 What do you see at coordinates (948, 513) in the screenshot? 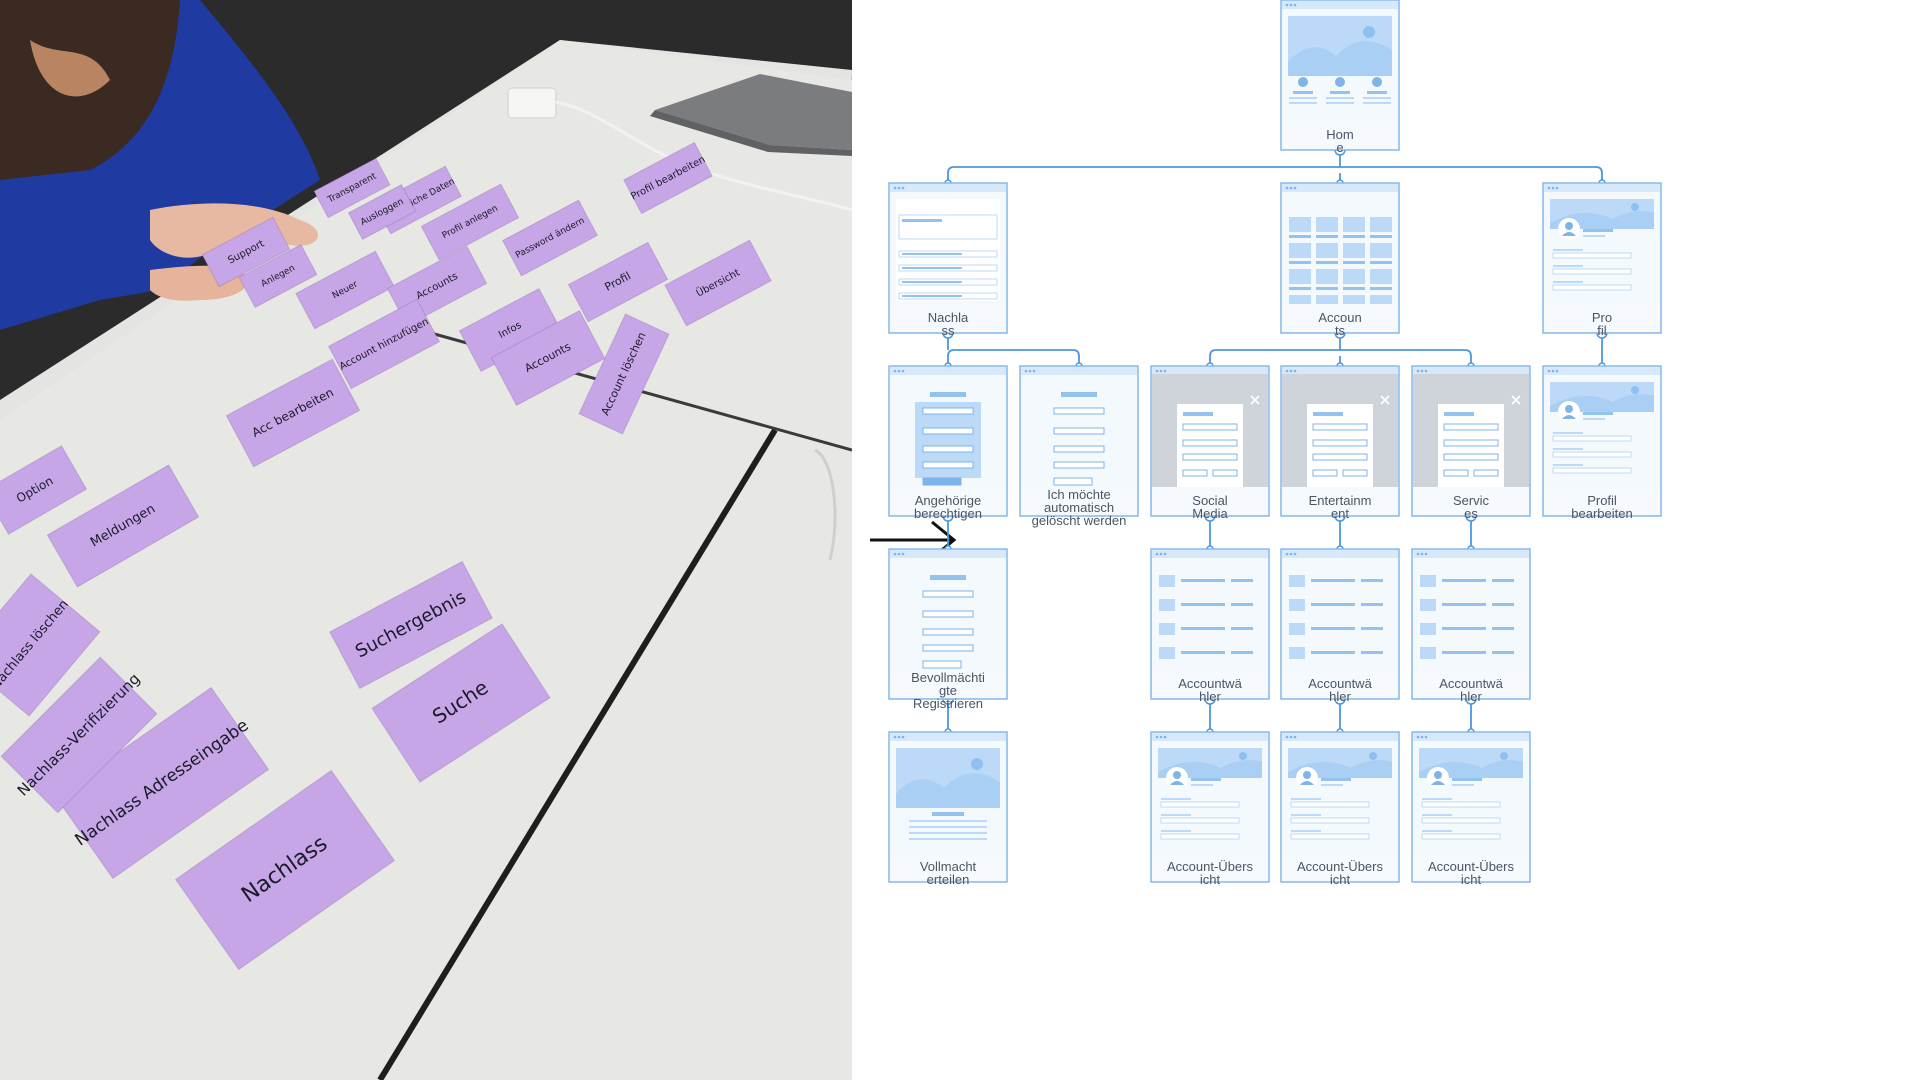
I see `card-label: berechtigen` at bounding box center [948, 513].